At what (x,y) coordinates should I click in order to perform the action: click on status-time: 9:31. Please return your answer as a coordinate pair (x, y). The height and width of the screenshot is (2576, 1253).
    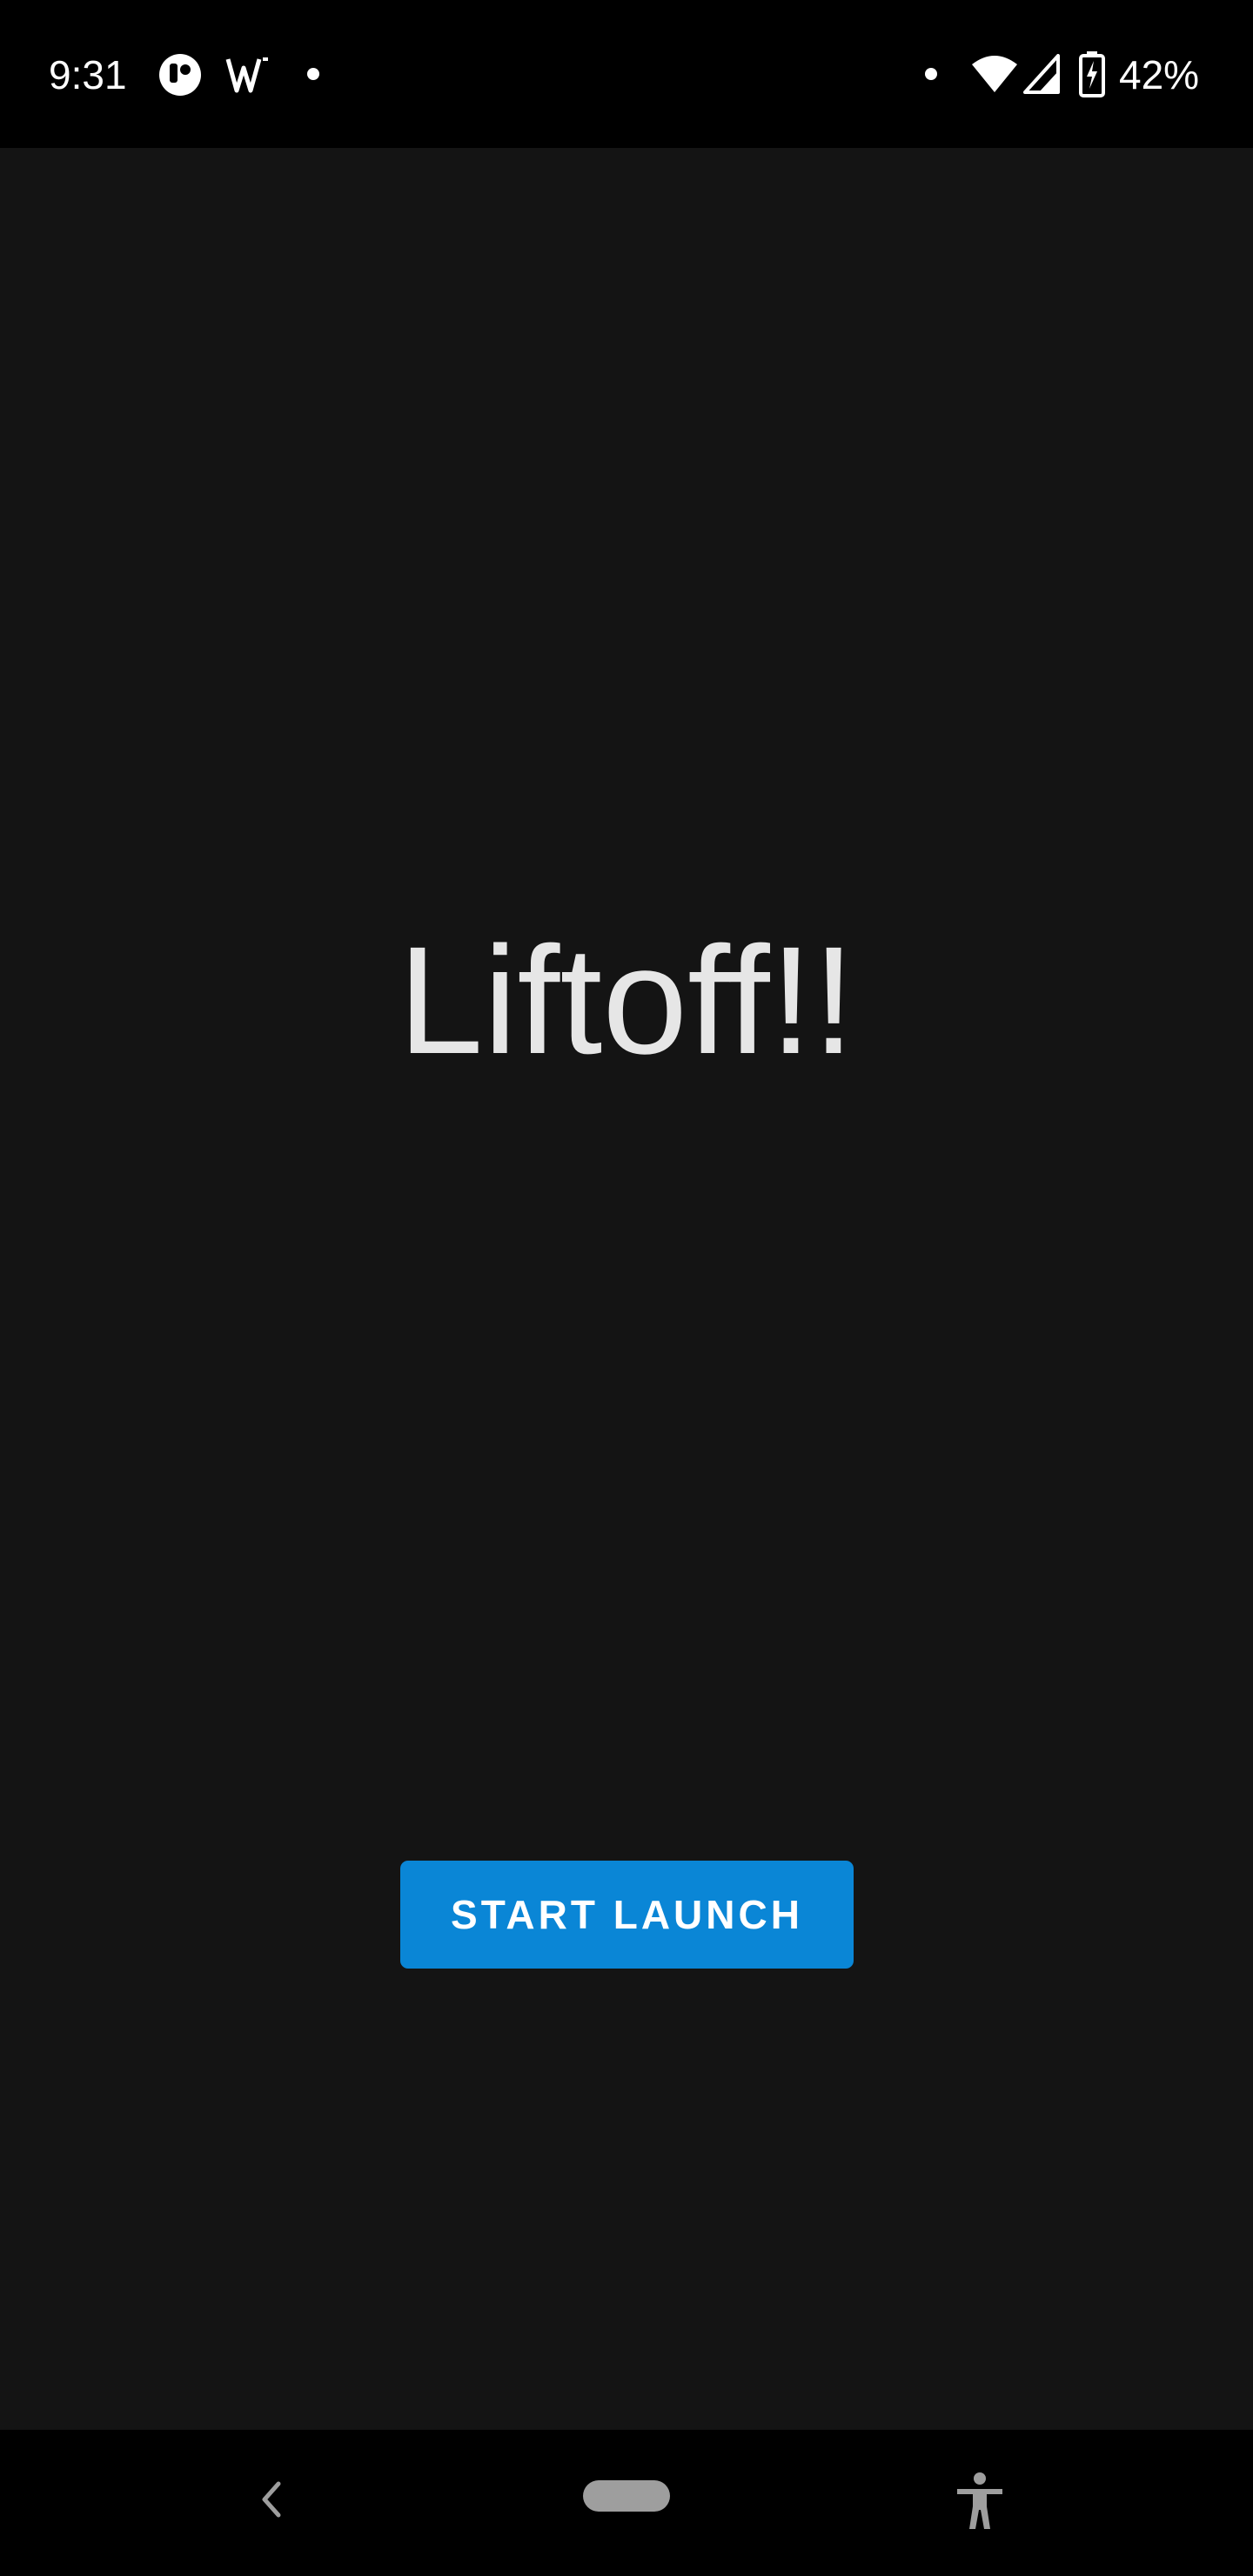
    Looking at the image, I should click on (88, 74).